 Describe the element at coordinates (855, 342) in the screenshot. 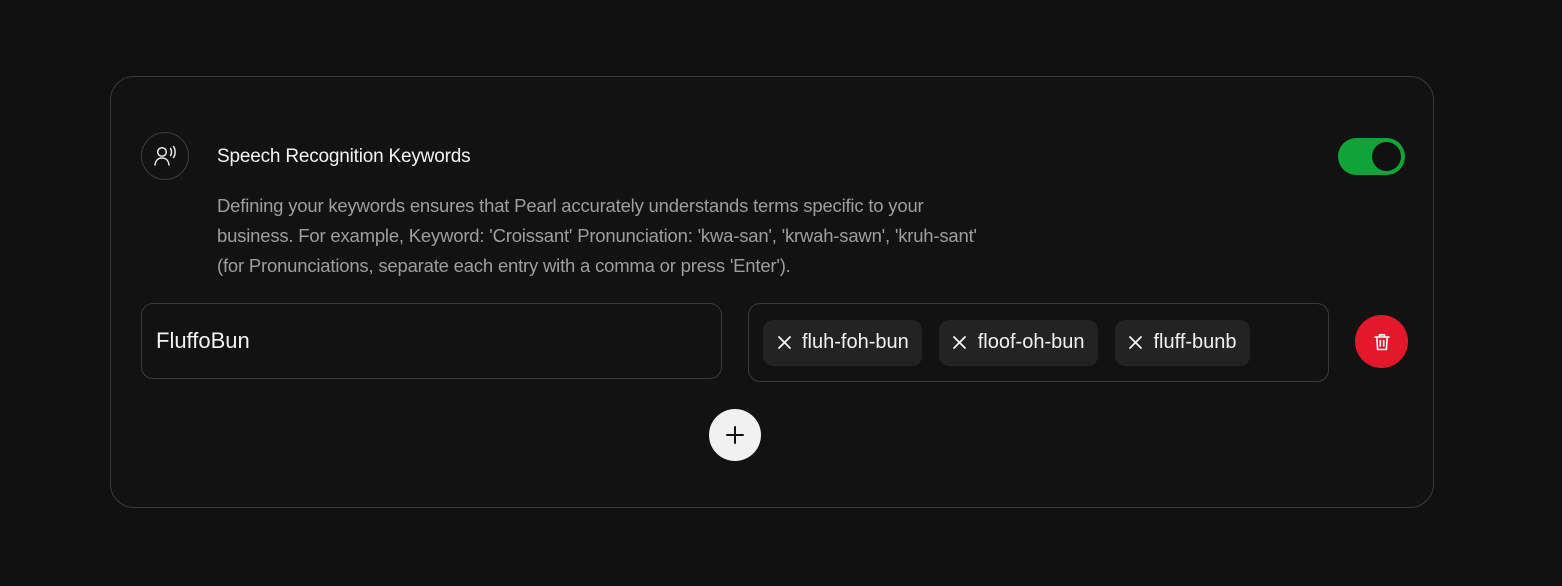

I see `pronunciation-chip-label: fluh-foh-bun` at that location.